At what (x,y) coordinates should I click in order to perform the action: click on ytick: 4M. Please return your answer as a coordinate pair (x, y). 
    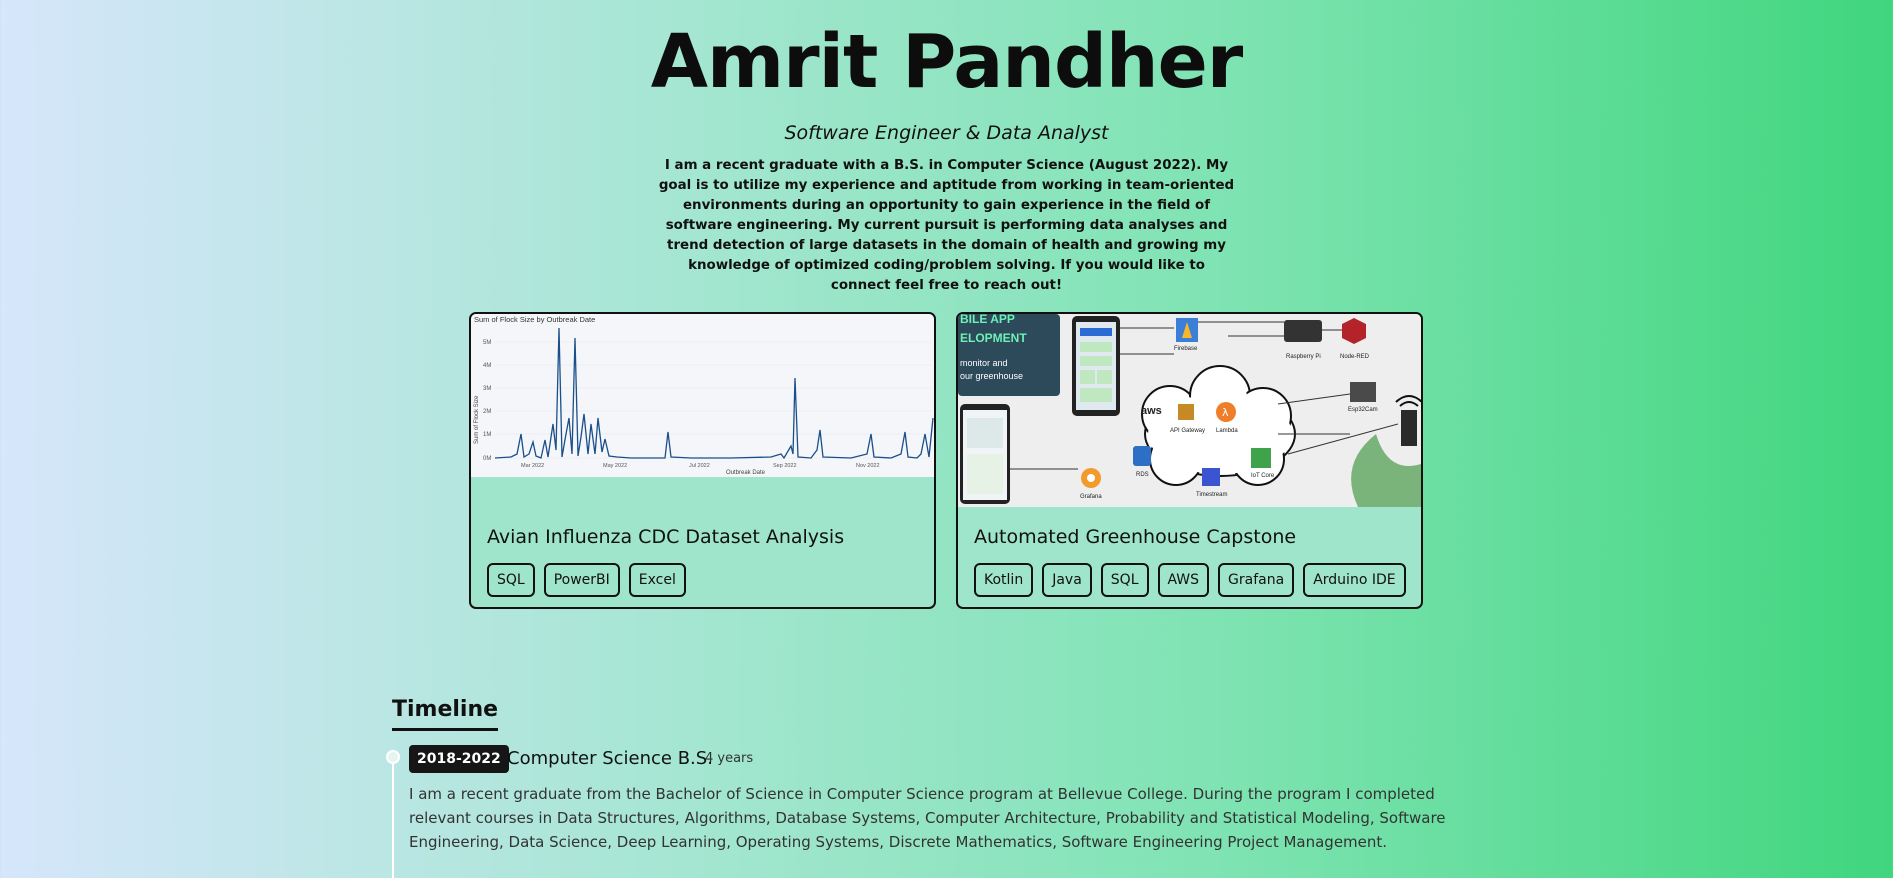
    Looking at the image, I should click on (487, 366).